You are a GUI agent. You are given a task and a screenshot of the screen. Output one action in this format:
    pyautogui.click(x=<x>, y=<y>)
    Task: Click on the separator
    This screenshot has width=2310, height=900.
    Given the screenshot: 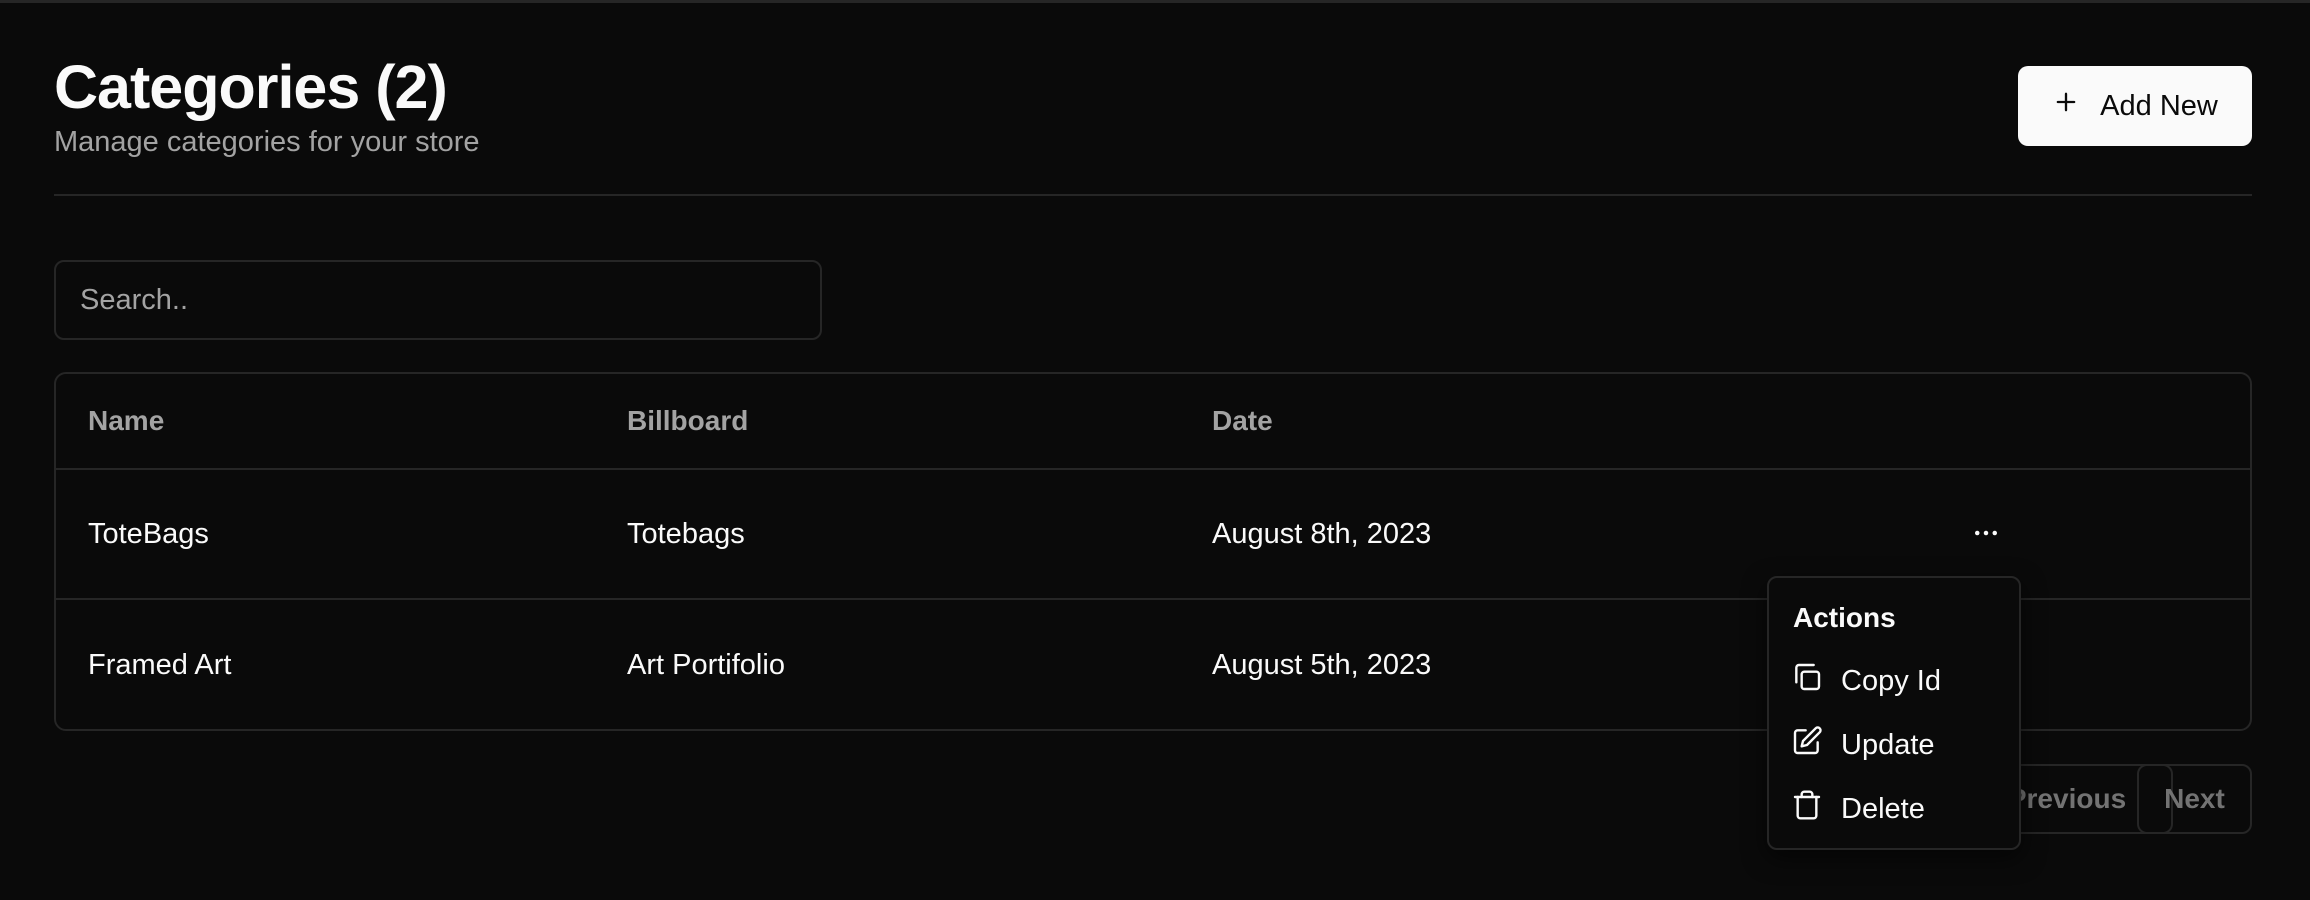 What is the action you would take?
    pyautogui.click(x=1153, y=195)
    